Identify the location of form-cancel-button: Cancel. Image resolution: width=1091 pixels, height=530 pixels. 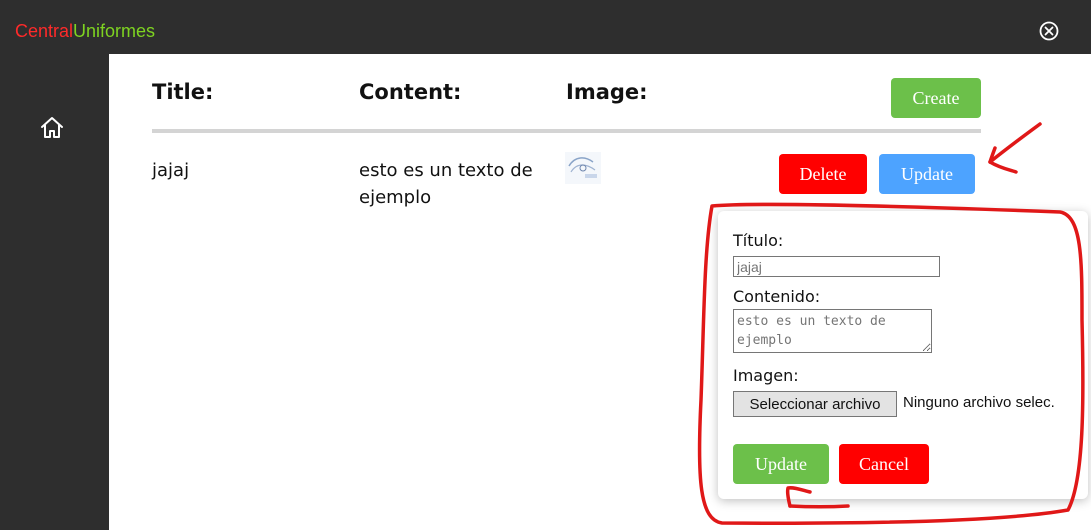
(884, 464).